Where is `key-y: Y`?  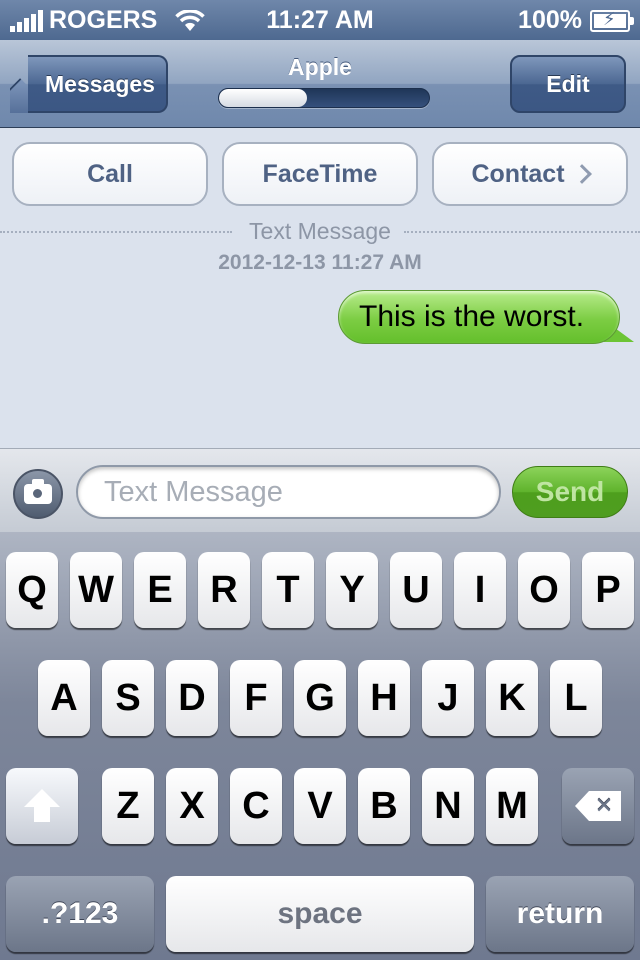 key-y: Y is located at coordinates (352, 590).